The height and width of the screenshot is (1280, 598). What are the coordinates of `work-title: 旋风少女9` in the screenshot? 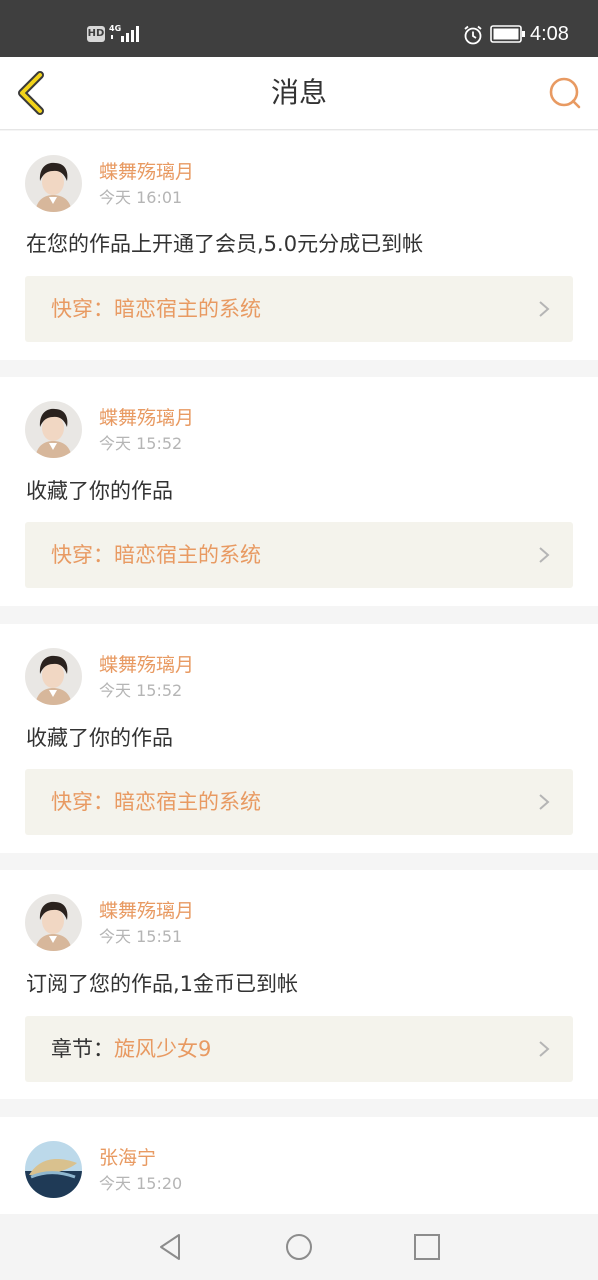 It's located at (163, 1049).